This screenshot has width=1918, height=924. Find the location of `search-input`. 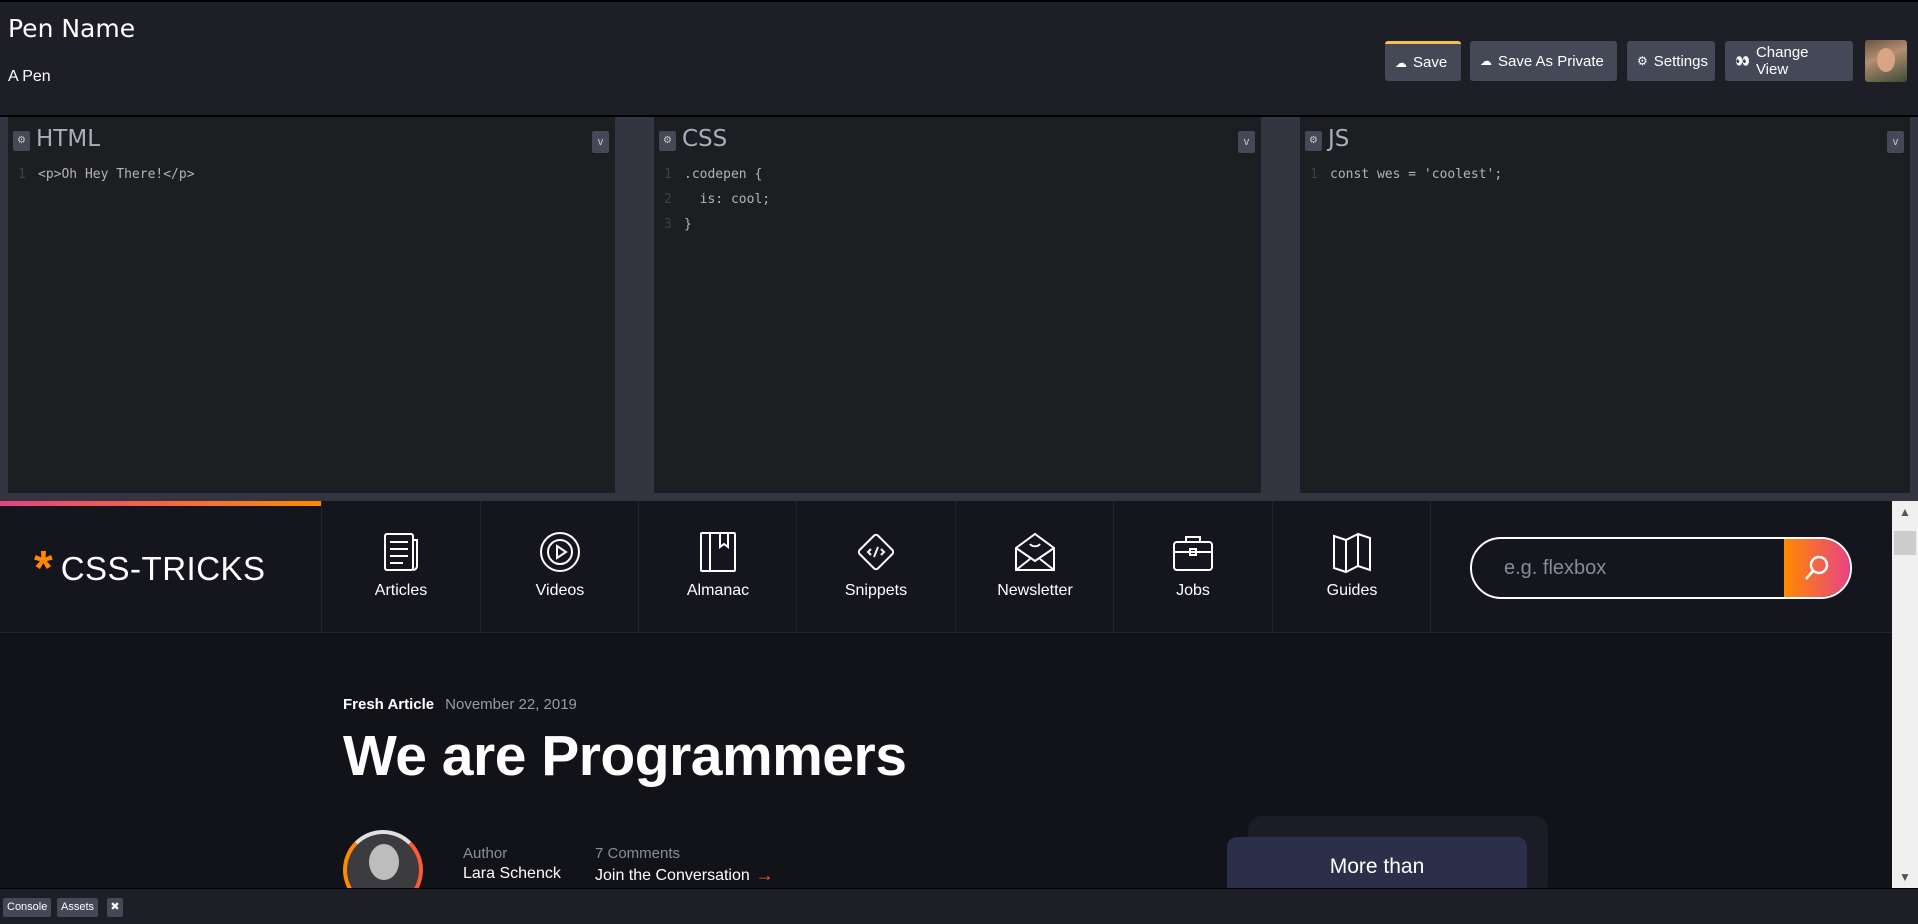

search-input is located at coordinates (1628, 568).